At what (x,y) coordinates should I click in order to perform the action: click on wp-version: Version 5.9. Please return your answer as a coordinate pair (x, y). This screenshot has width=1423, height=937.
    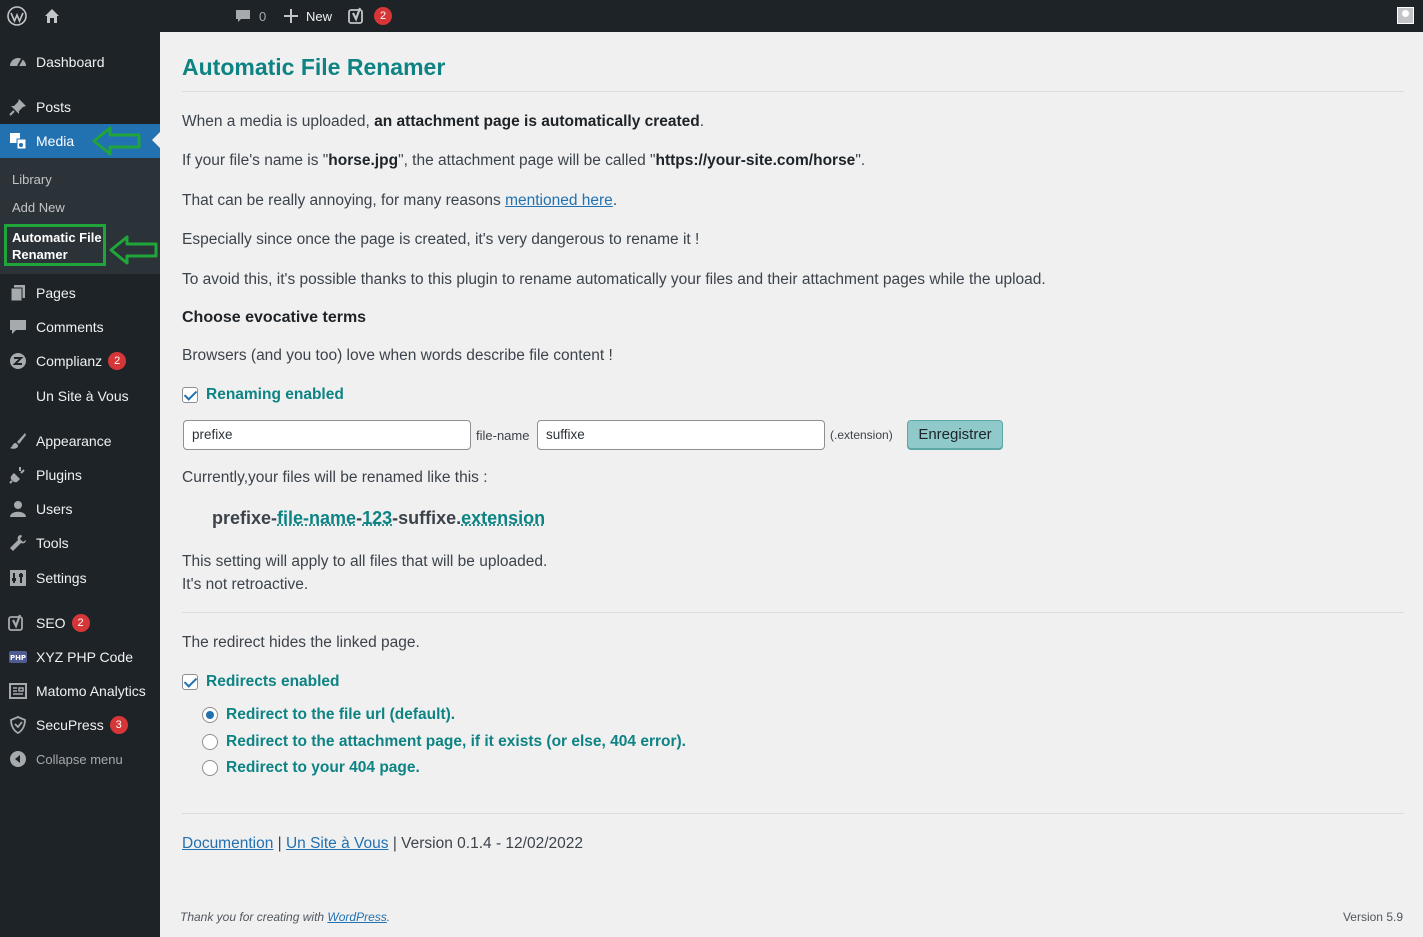
    Looking at the image, I should click on (1372, 917).